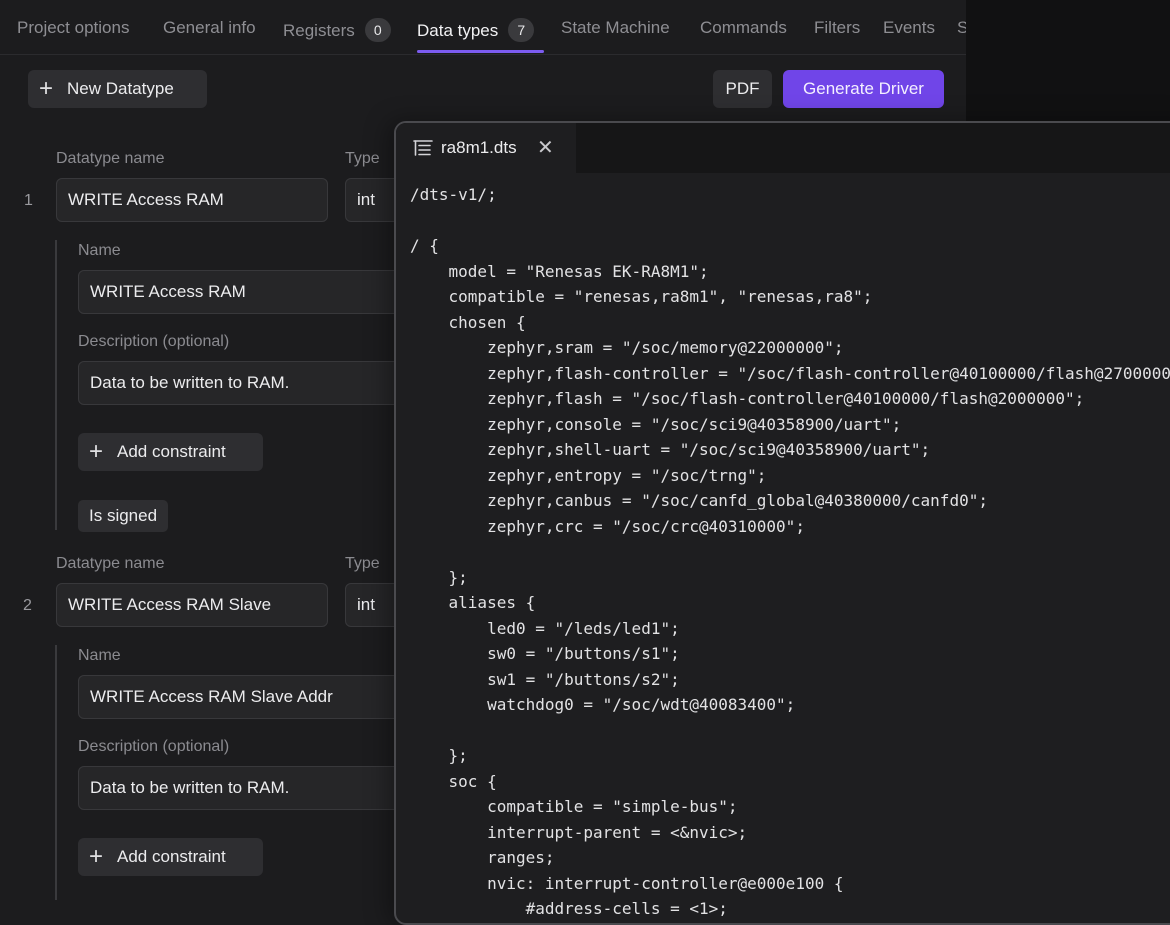  I want to click on editor-file-tab: ra8m1.dts ✕, so click(486, 148).